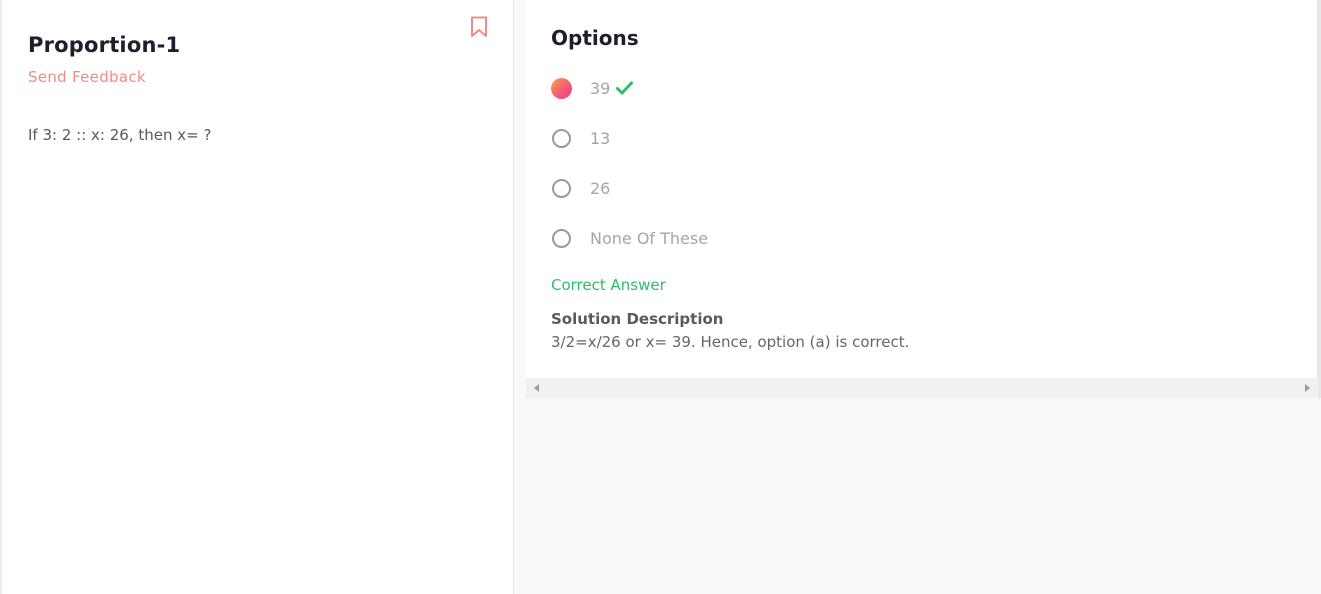 The width and height of the screenshot is (1321, 594). I want to click on option-label: 39, so click(600, 88).